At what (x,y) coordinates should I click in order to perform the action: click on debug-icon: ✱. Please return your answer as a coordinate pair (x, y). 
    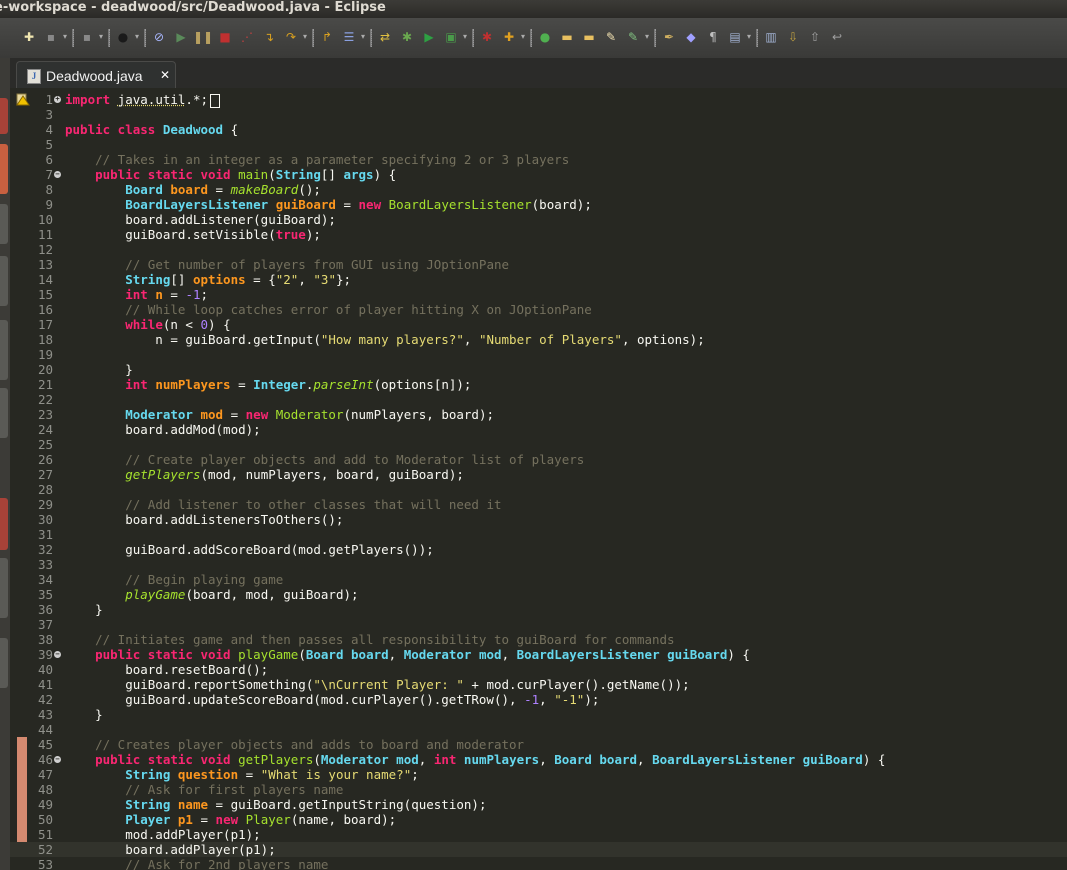
    Looking at the image, I should click on (407, 37).